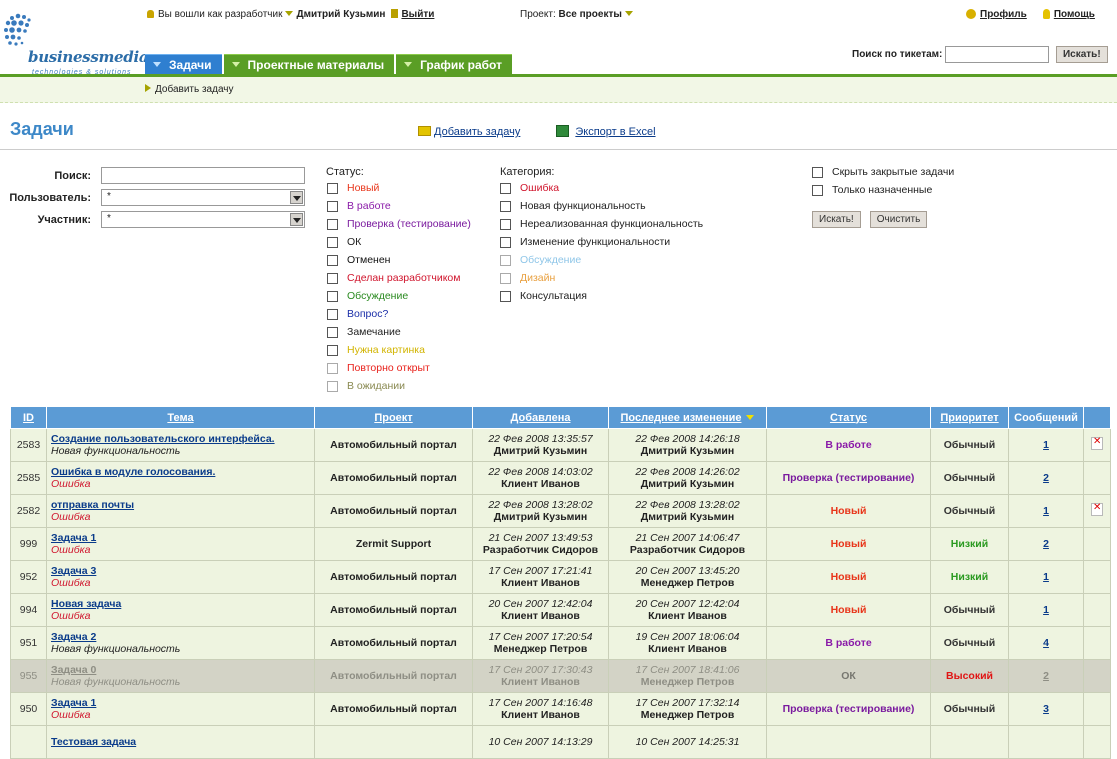 Image resolution: width=1117 pixels, height=759 pixels. What do you see at coordinates (477, 132) in the screenshot?
I see `add-task-link: Добавить задачу` at bounding box center [477, 132].